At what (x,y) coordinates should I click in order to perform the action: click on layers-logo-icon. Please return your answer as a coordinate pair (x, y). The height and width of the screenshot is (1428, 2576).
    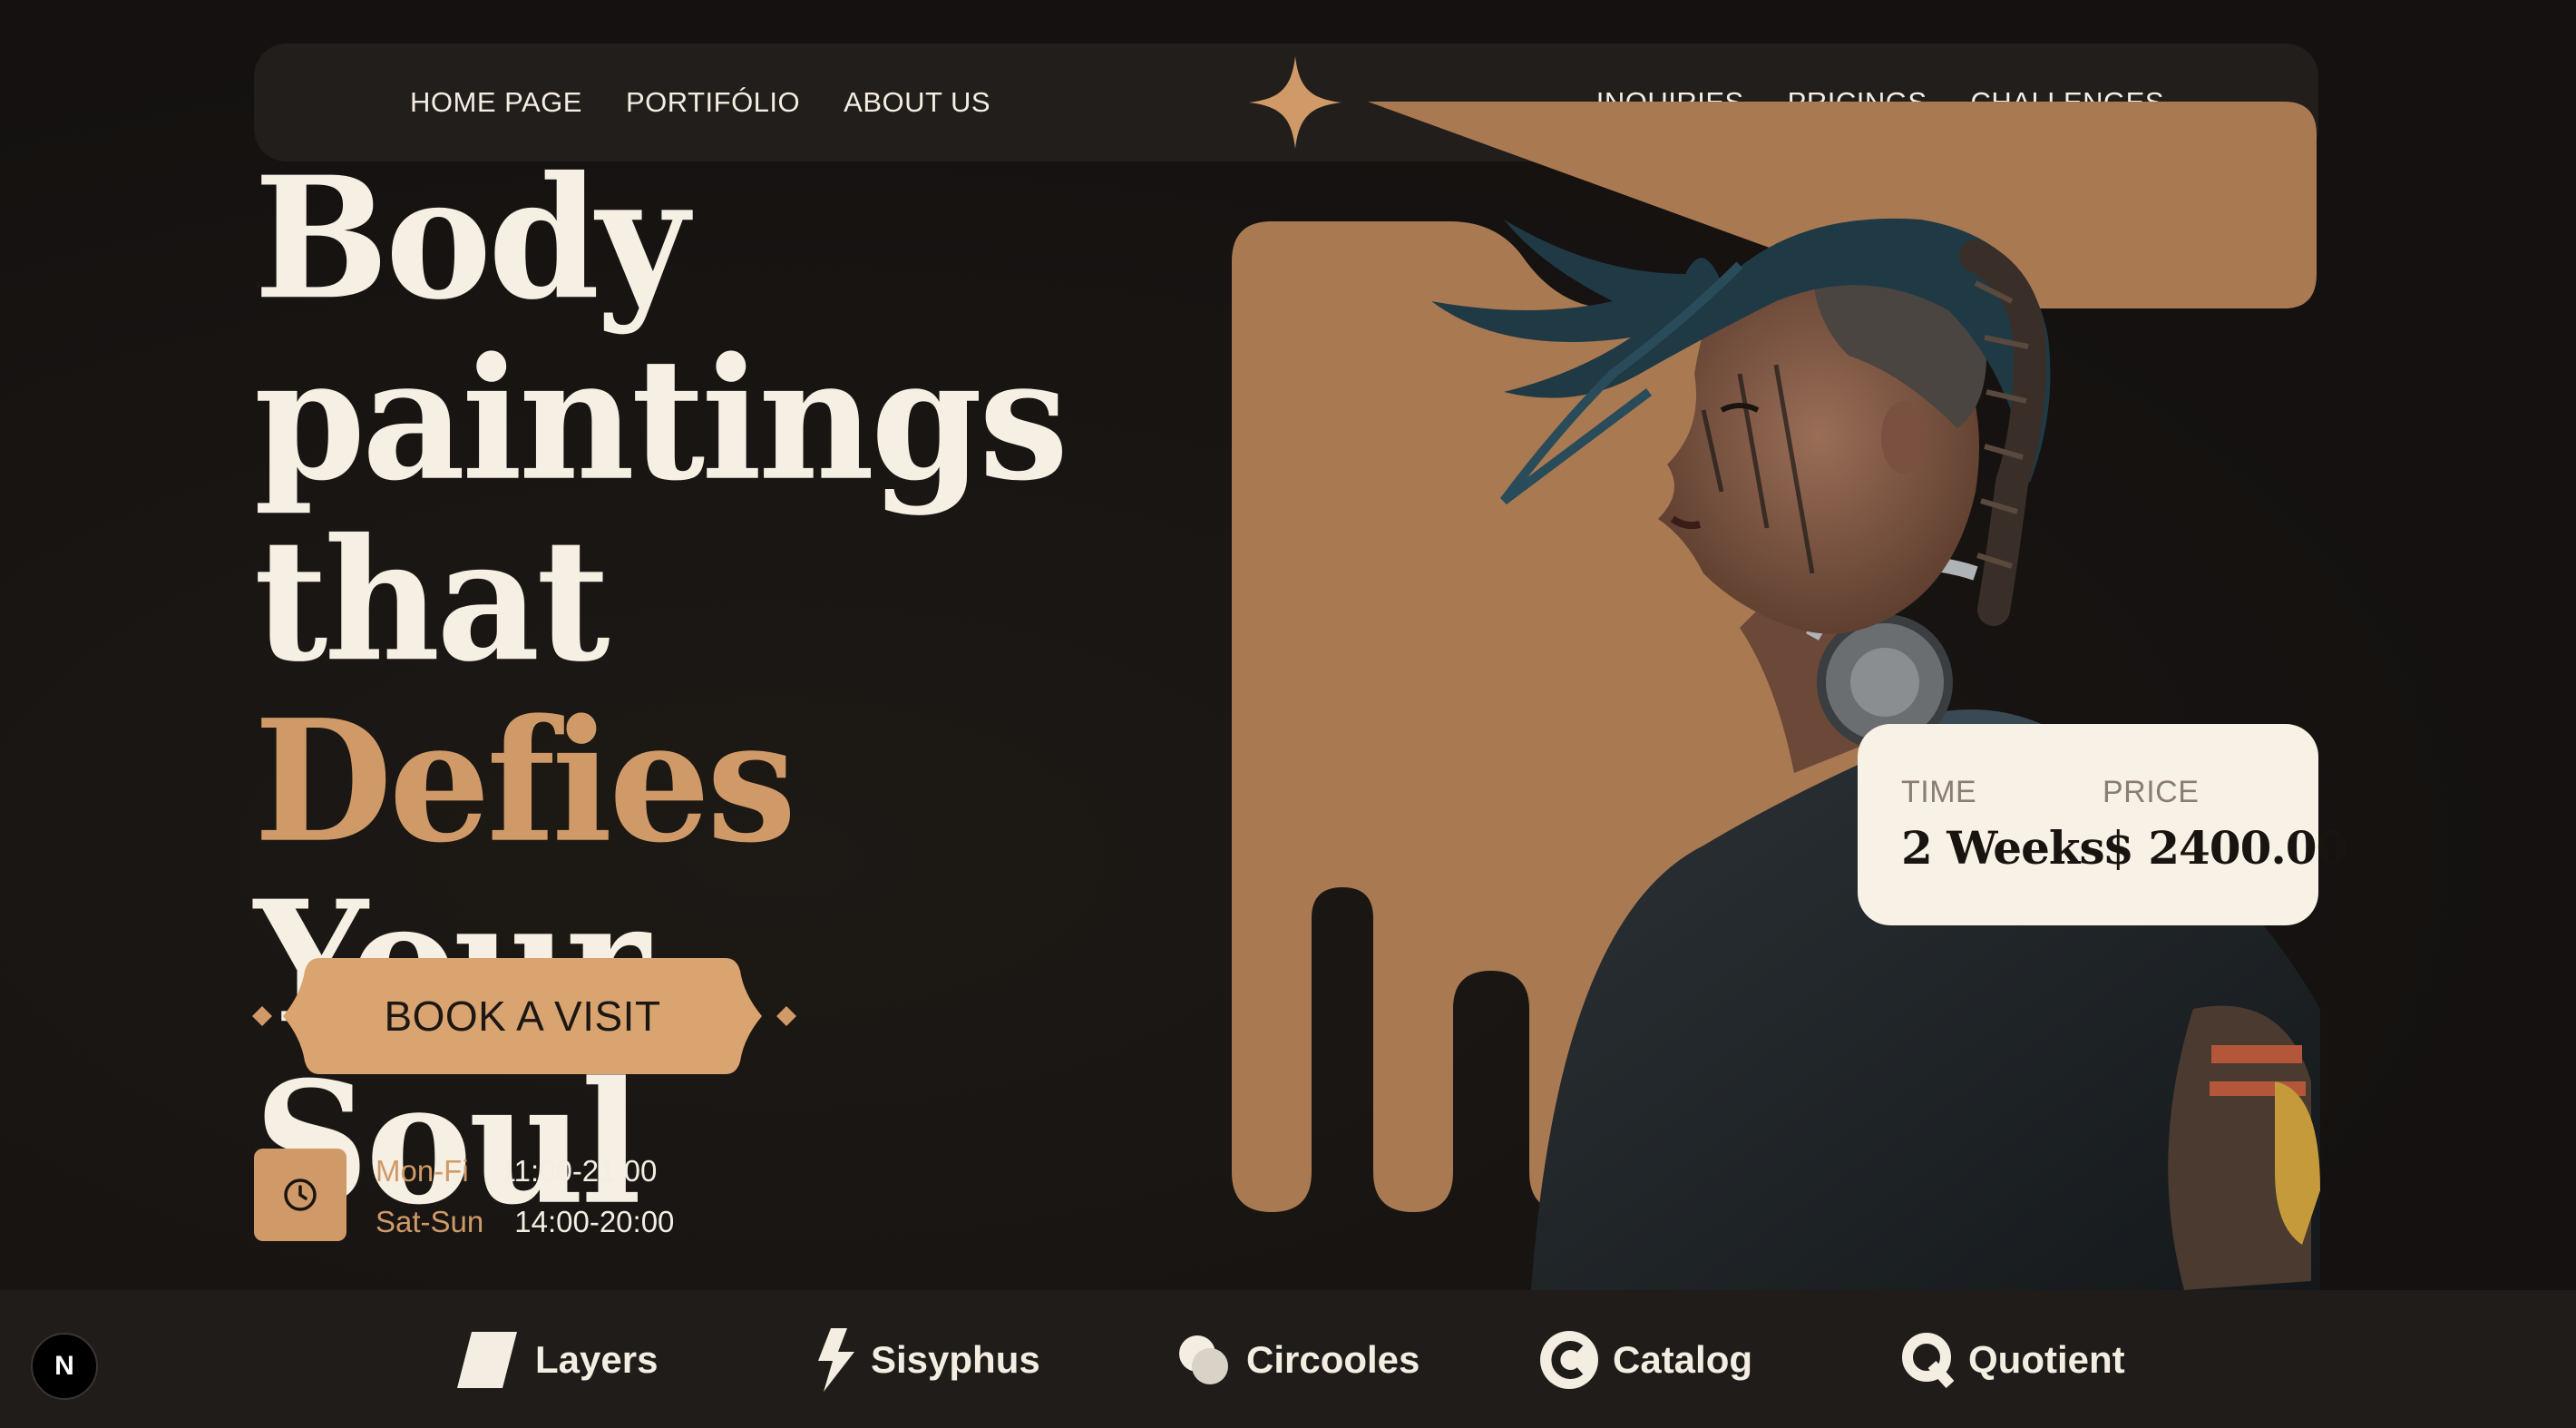
    Looking at the image, I should click on (487, 1360).